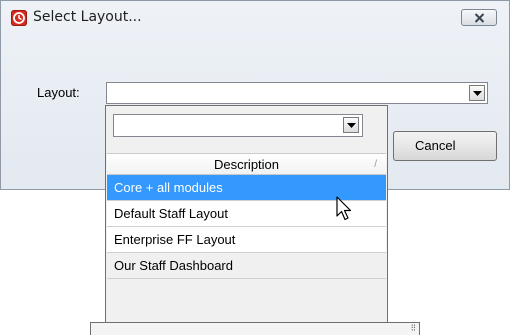  What do you see at coordinates (375, 164) in the screenshot?
I see `sort-indicator-icon: /` at bounding box center [375, 164].